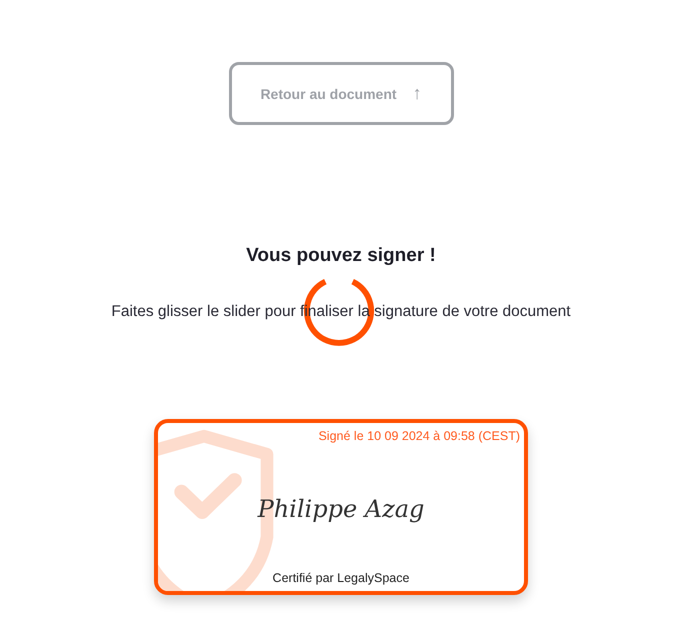  What do you see at coordinates (419, 436) in the screenshot?
I see `signature-date: Signé le 10 09 2024 à 09:58 (CEST)` at bounding box center [419, 436].